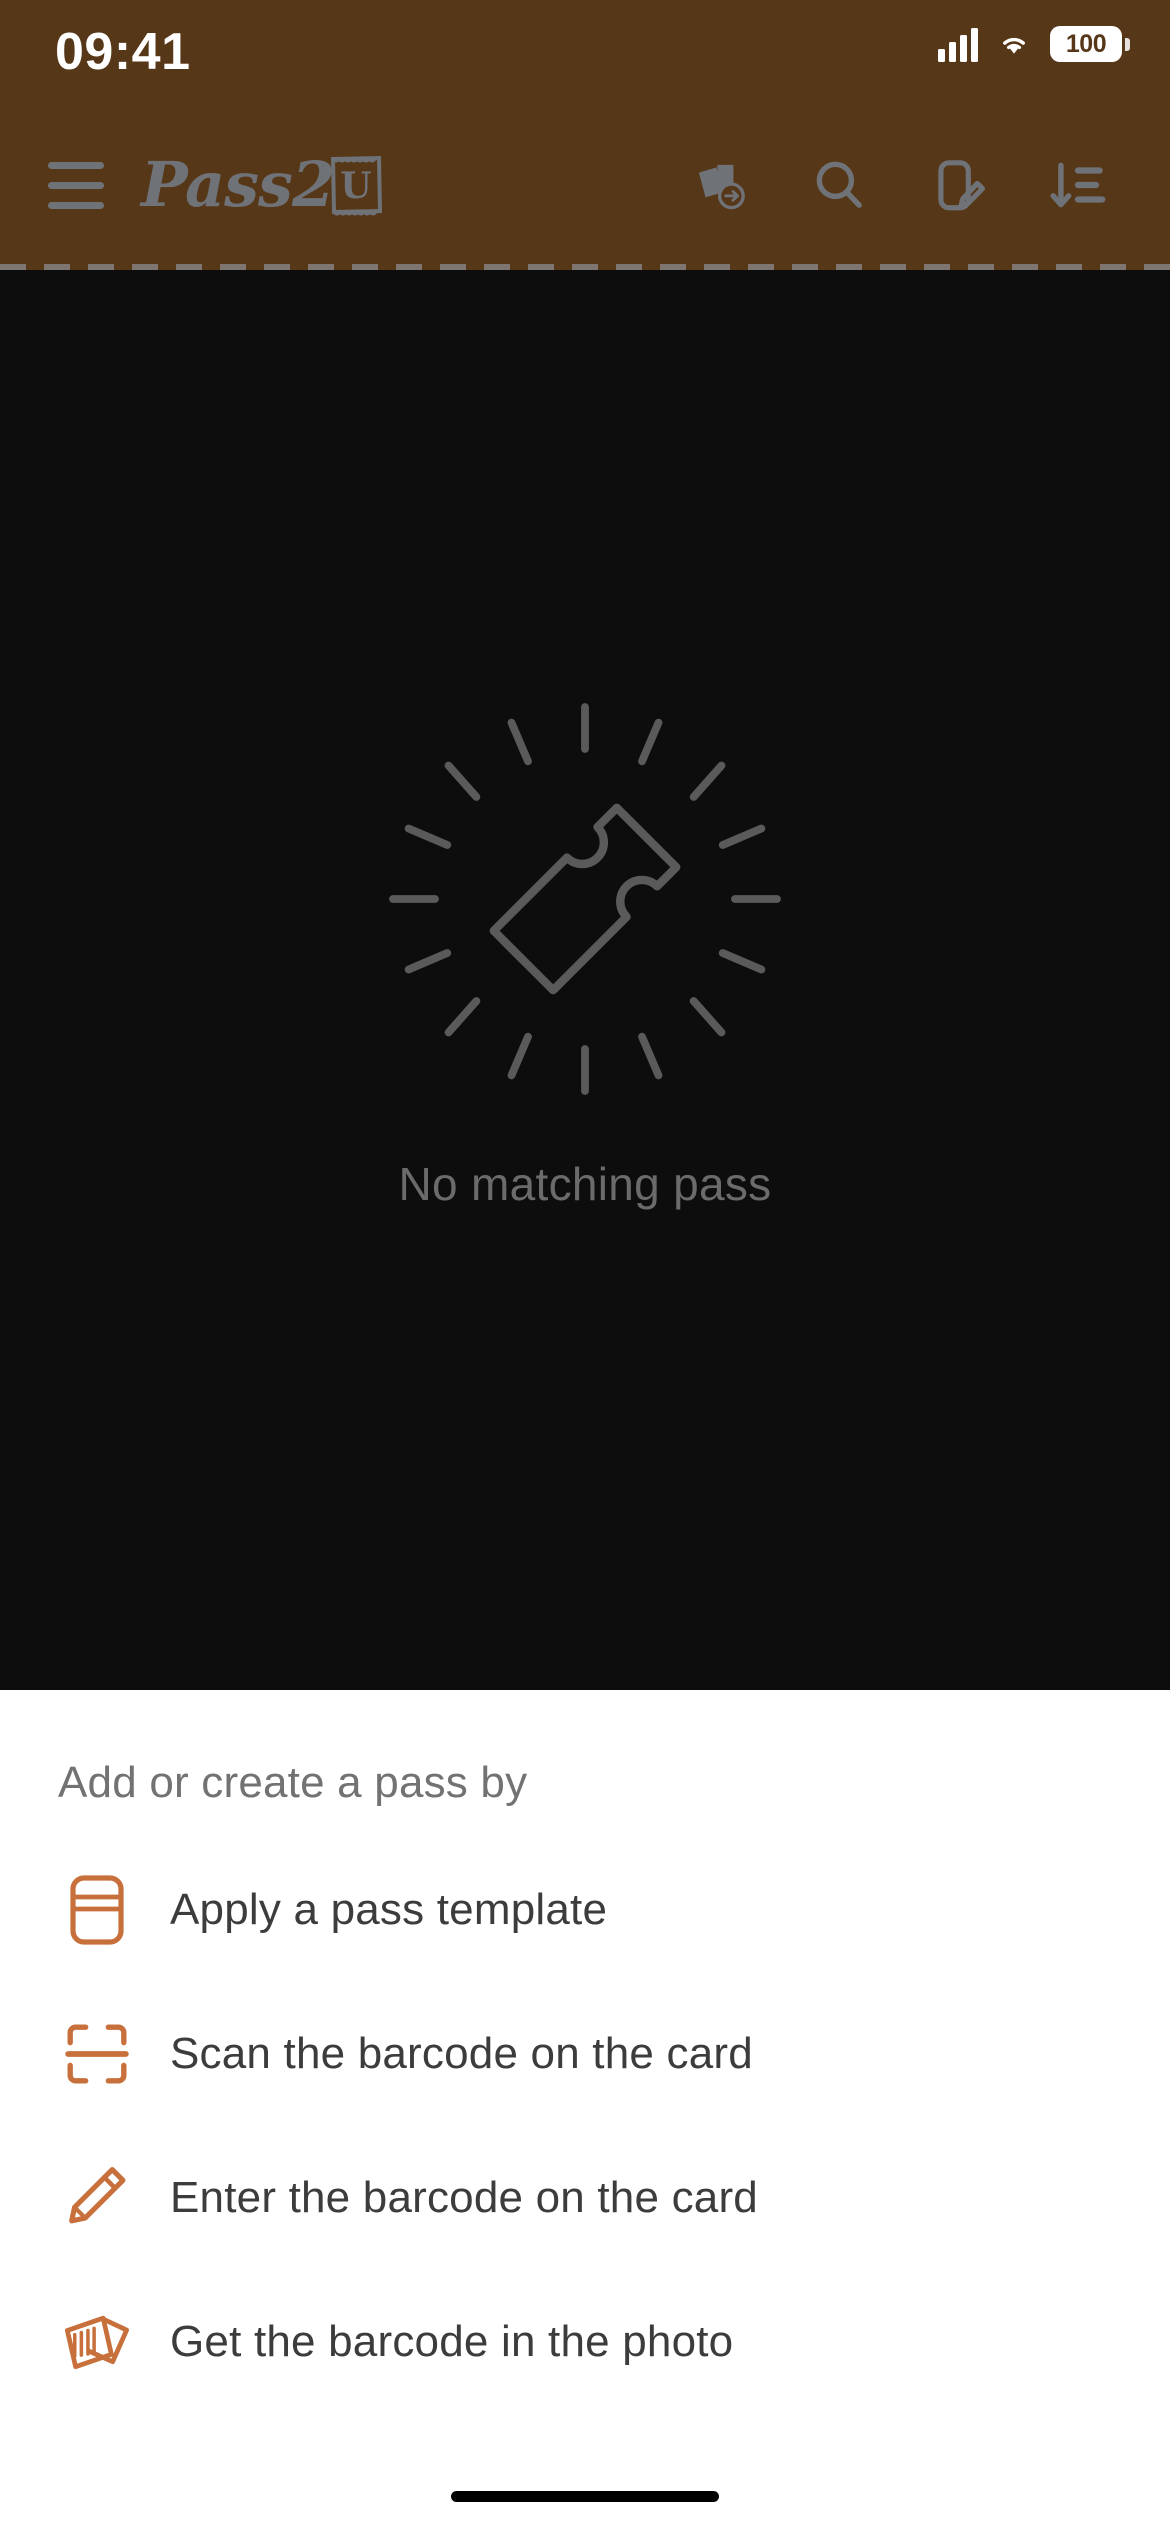 The height and width of the screenshot is (2532, 1170). What do you see at coordinates (839, 185) in the screenshot?
I see `search-icon` at bounding box center [839, 185].